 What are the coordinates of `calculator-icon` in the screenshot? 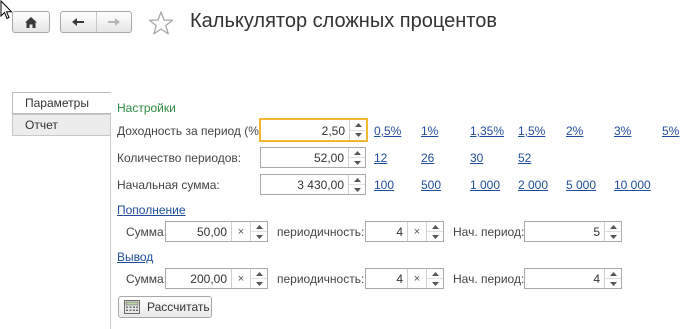 It's located at (132, 307).